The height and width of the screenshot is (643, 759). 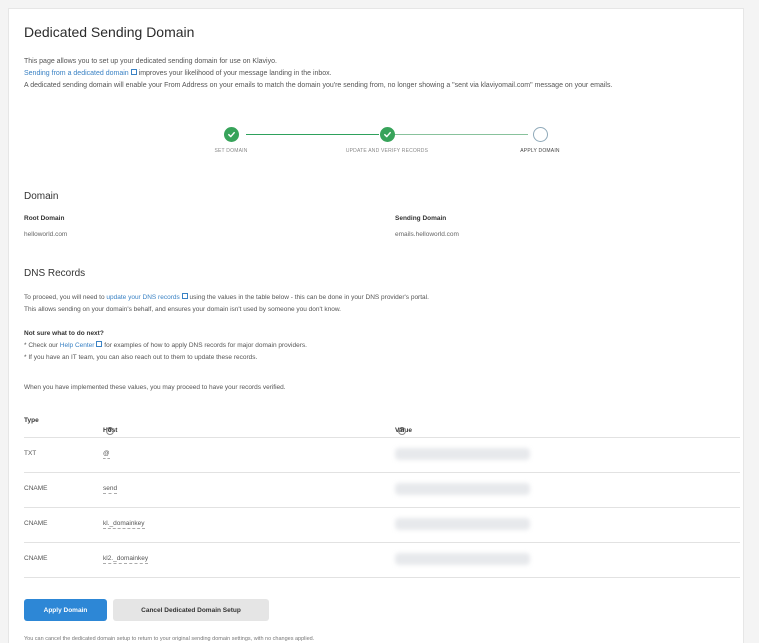 I want to click on sending-domain-label: Sending Domain, so click(x=421, y=218).